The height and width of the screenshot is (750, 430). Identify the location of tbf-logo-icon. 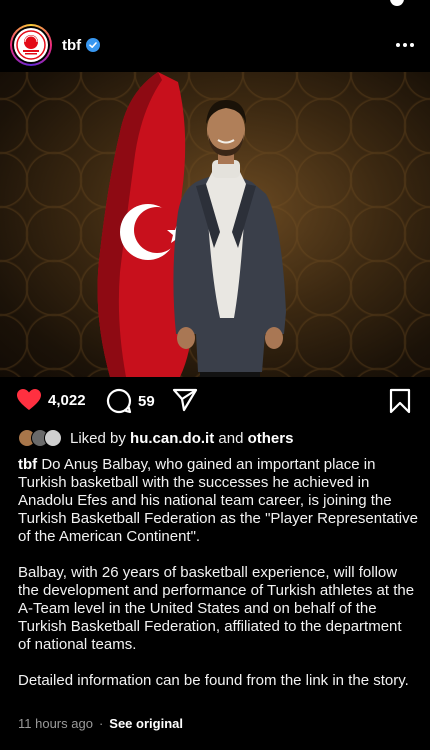
(31, 45).